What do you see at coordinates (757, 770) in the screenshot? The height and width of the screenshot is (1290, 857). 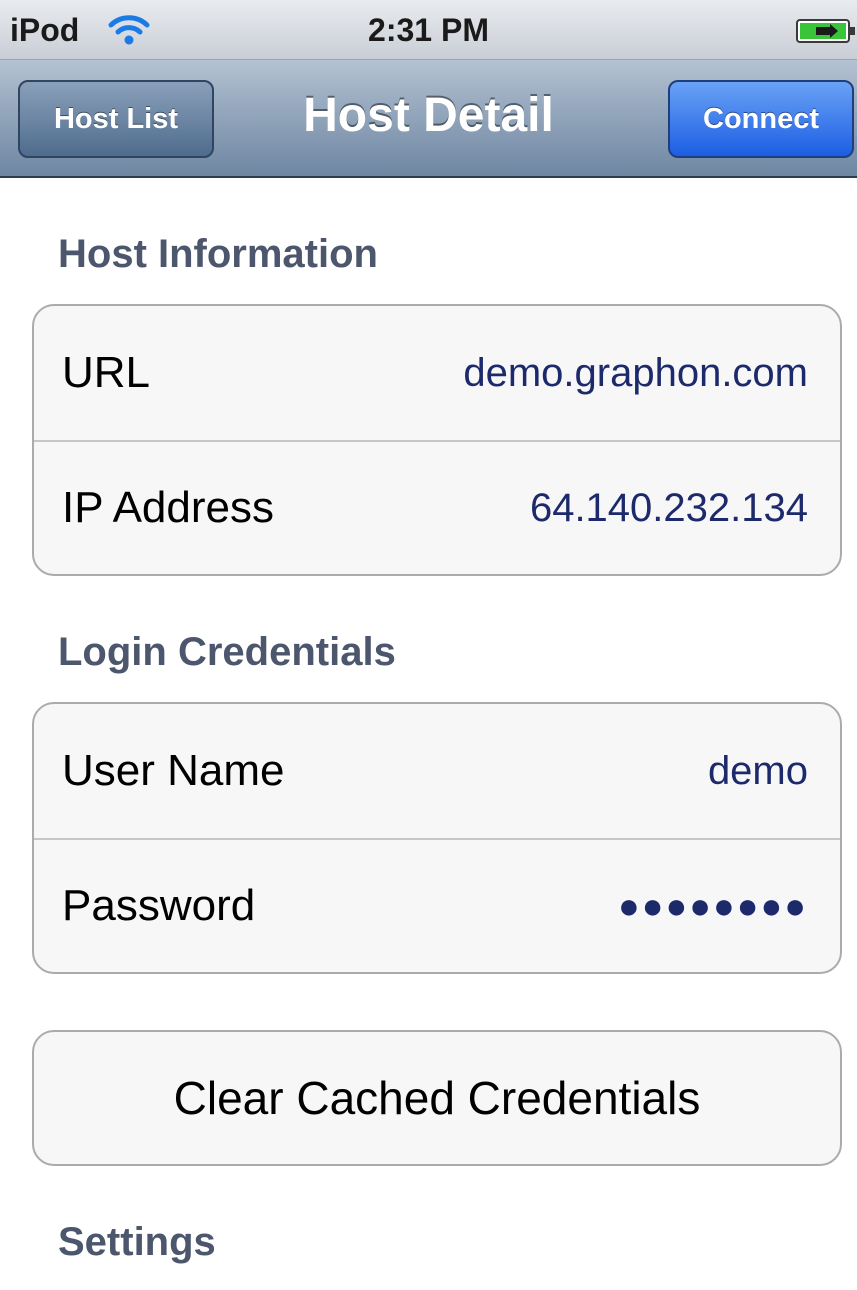 I see `user-name-value: demo` at bounding box center [757, 770].